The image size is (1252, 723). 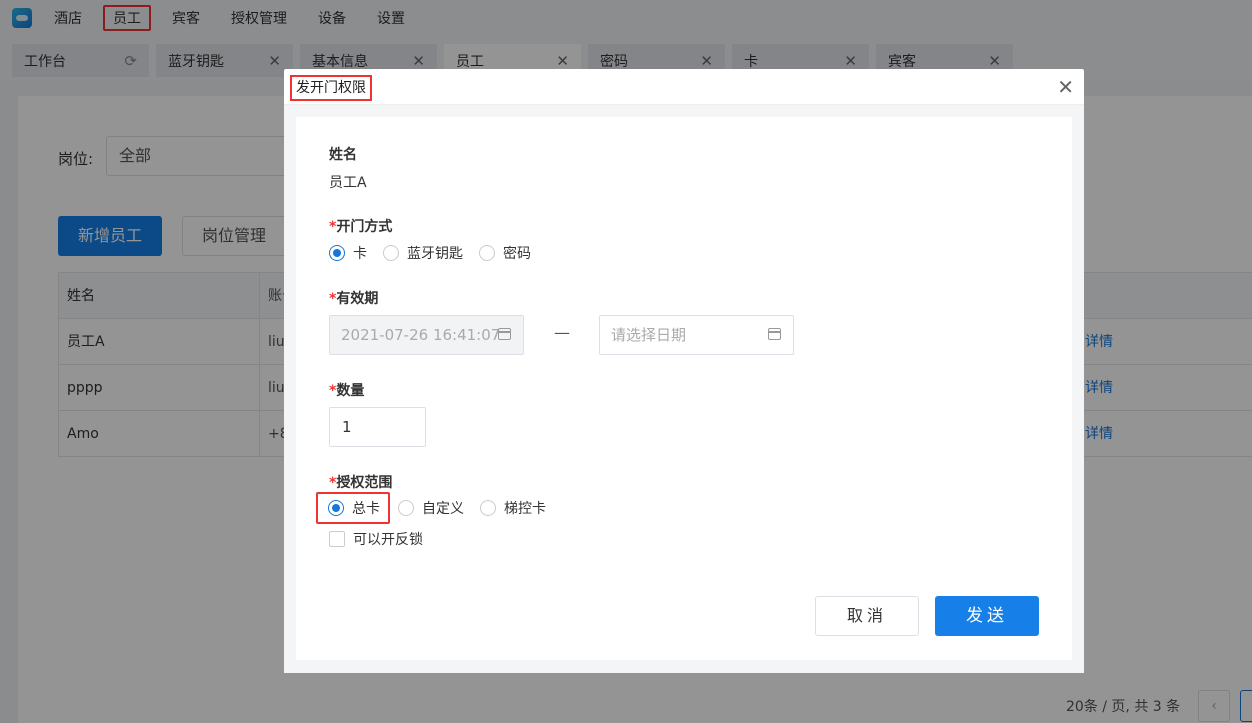 What do you see at coordinates (354, 299) in the screenshot?
I see `validity-label: *有效期` at bounding box center [354, 299].